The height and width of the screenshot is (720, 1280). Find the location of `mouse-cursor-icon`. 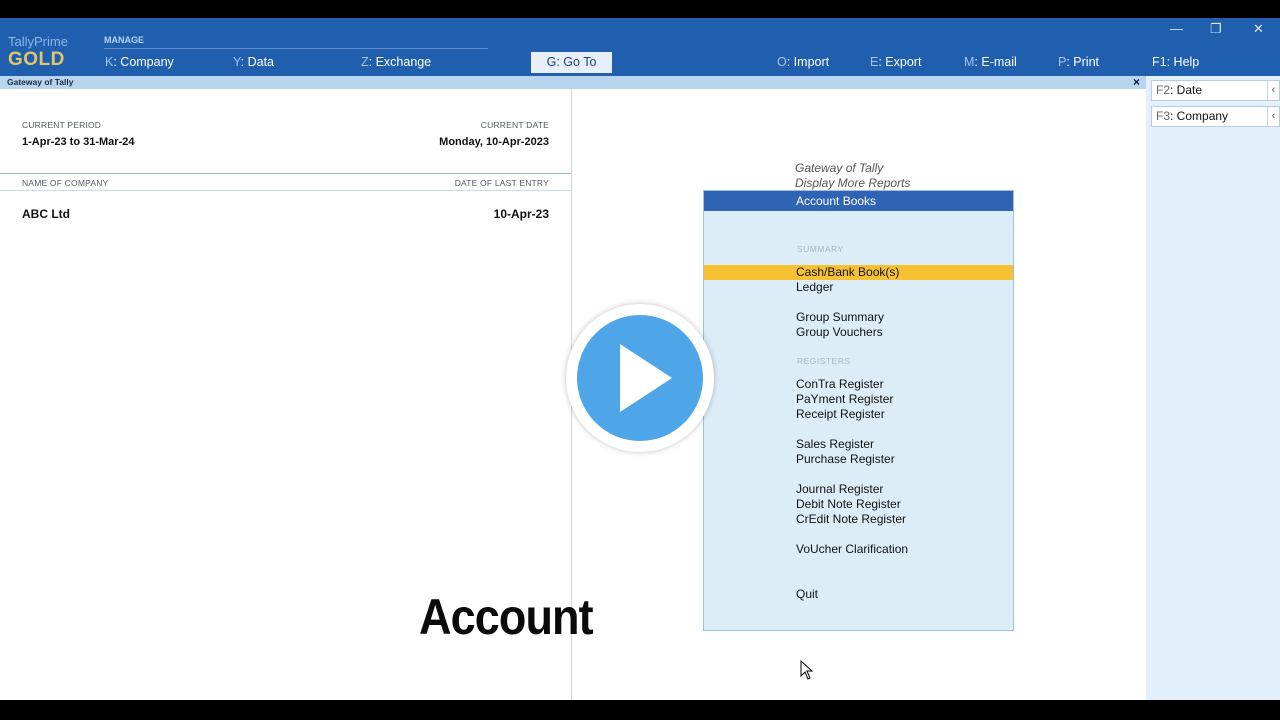

mouse-cursor-icon is located at coordinates (807, 670).